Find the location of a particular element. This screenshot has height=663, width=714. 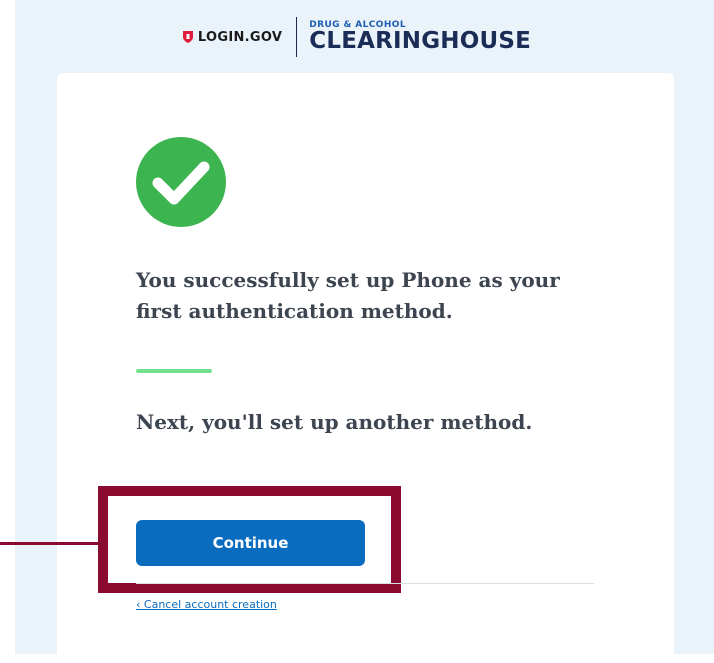

clearinghouse-title: CLEARINGHOUSE is located at coordinates (420, 41).